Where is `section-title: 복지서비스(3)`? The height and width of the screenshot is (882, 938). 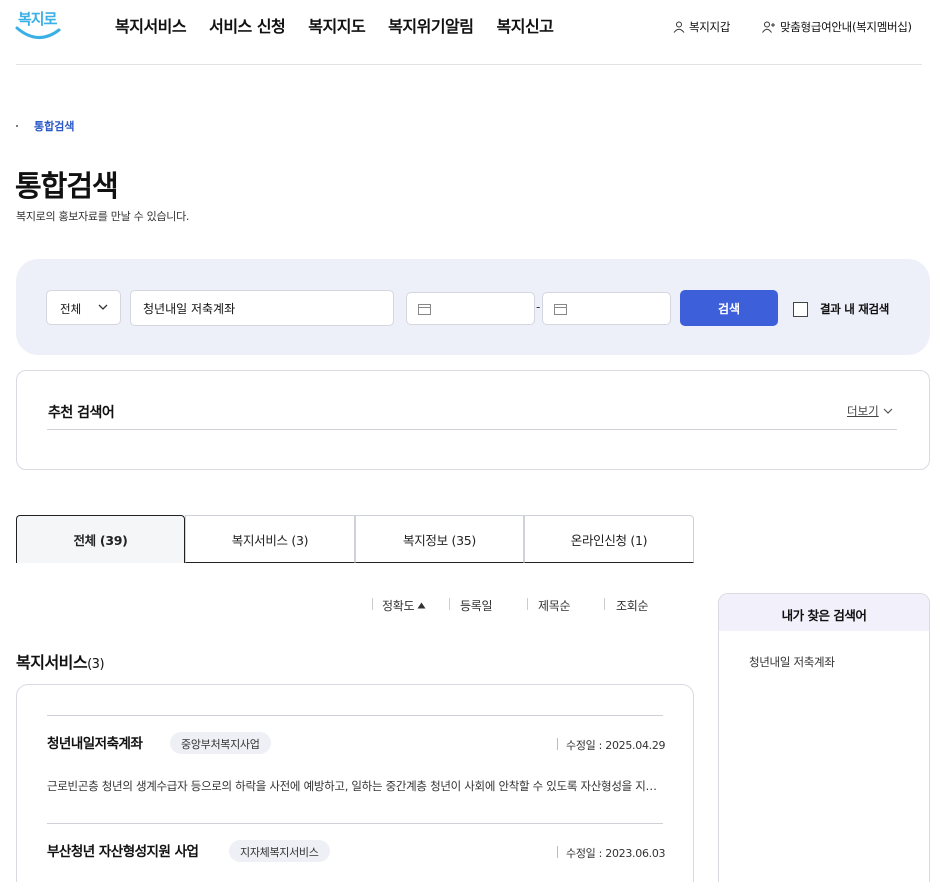 section-title: 복지서비스(3) is located at coordinates (60, 661).